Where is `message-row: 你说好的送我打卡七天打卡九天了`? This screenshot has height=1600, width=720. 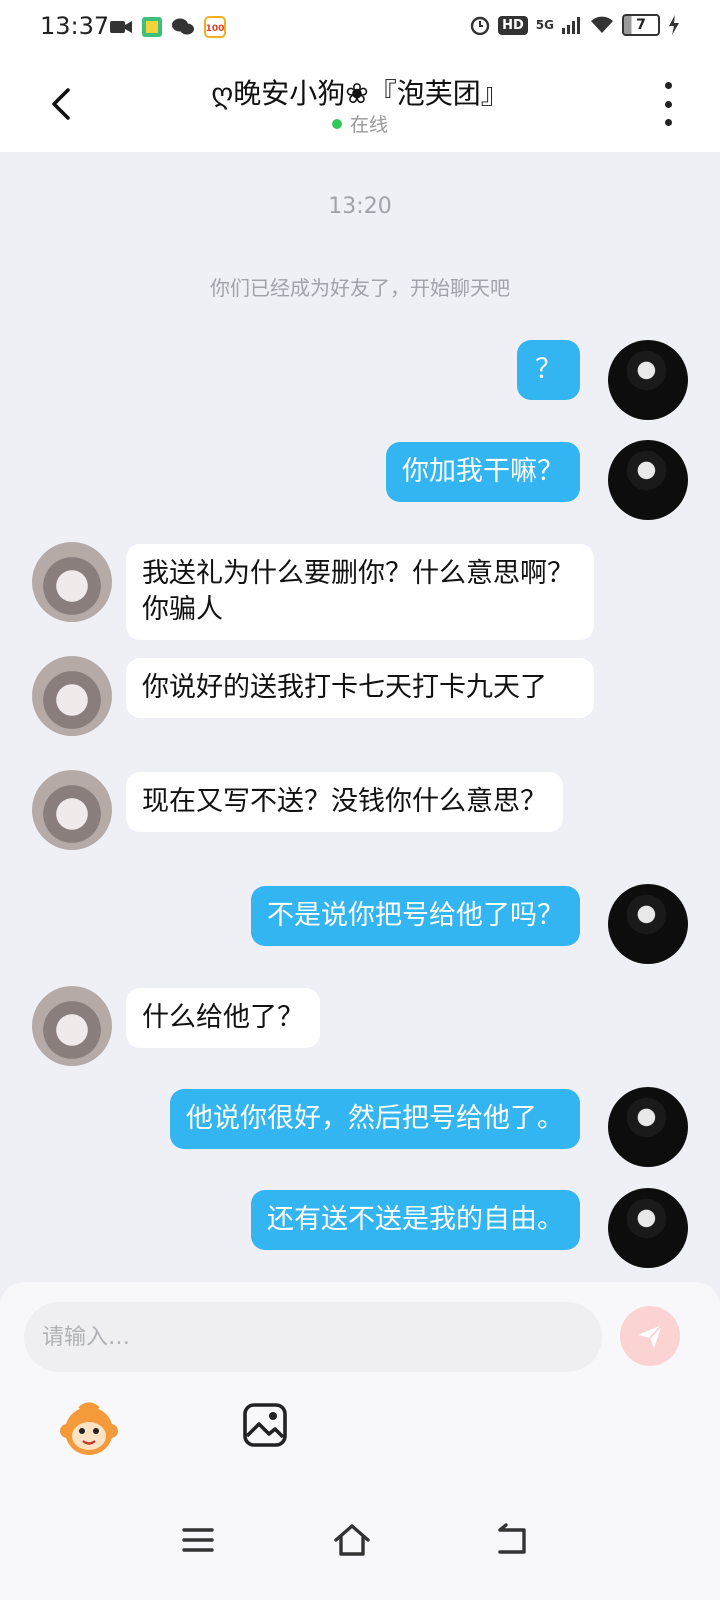 message-row: 你说好的送我打卡七天打卡九天了 is located at coordinates (360, 702).